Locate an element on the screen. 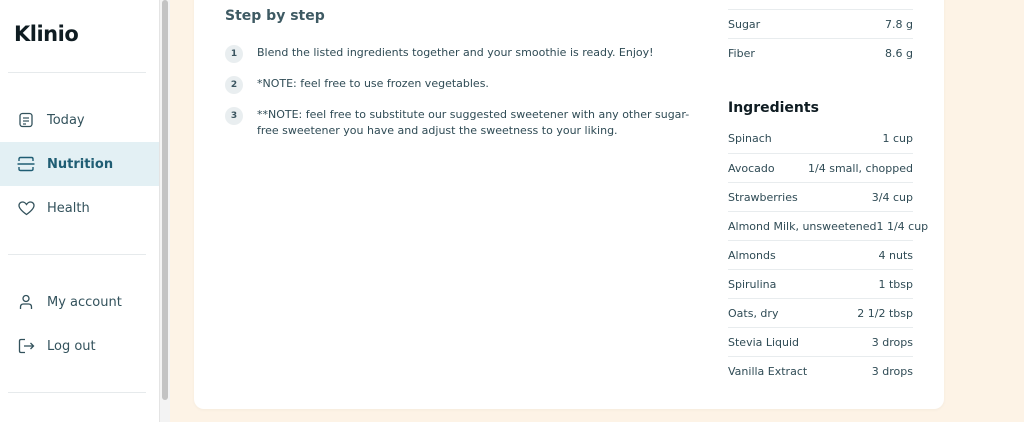 This screenshot has width=1024, height=422. ingredient-row: Almond Milk, unsweetened 1 1/4 cup is located at coordinates (828, 225).